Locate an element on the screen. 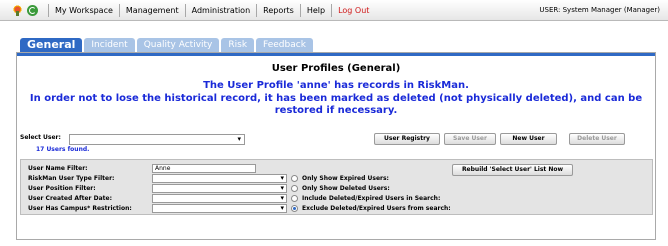 This screenshot has height=246, width=668. user-registry-button: User Registry is located at coordinates (407, 139).